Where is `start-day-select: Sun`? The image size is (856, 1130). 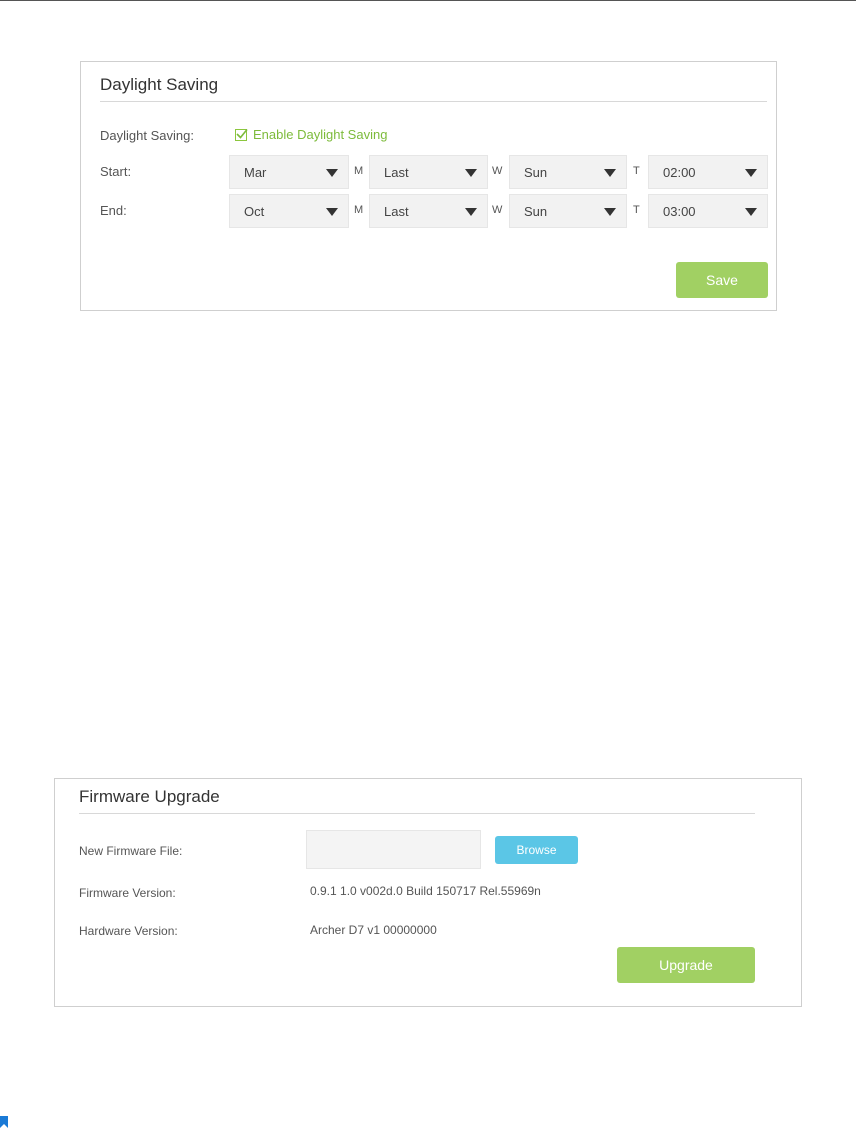
start-day-select: Sun is located at coordinates (568, 172).